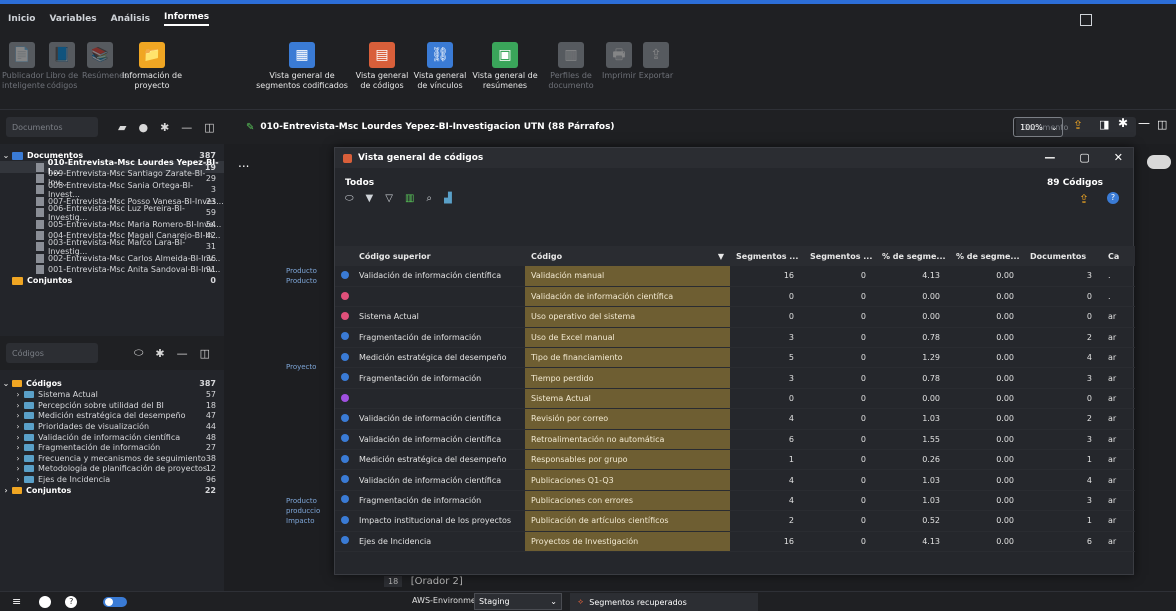 The height and width of the screenshot is (611, 1176). Describe the element at coordinates (6, 383) in the screenshot. I see `chevron-down-icon: ⌄` at that location.